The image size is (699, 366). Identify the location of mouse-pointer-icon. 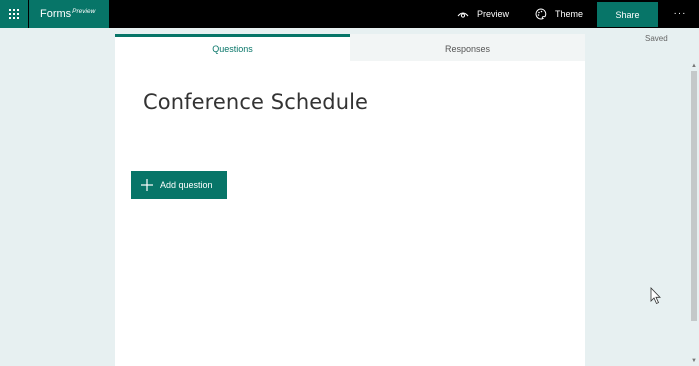
(655, 296).